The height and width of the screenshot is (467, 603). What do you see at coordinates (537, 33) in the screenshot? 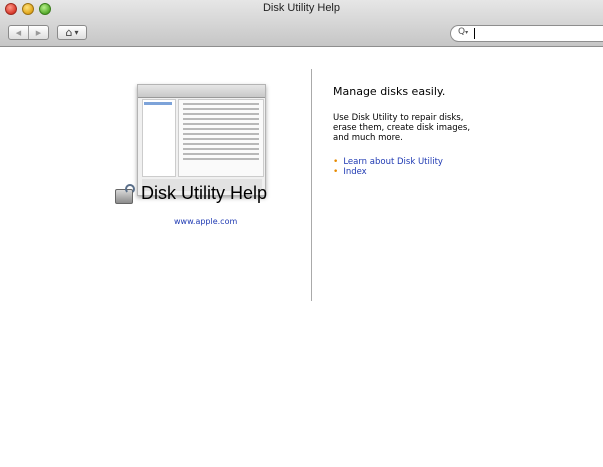
I see `search-input` at bounding box center [537, 33].